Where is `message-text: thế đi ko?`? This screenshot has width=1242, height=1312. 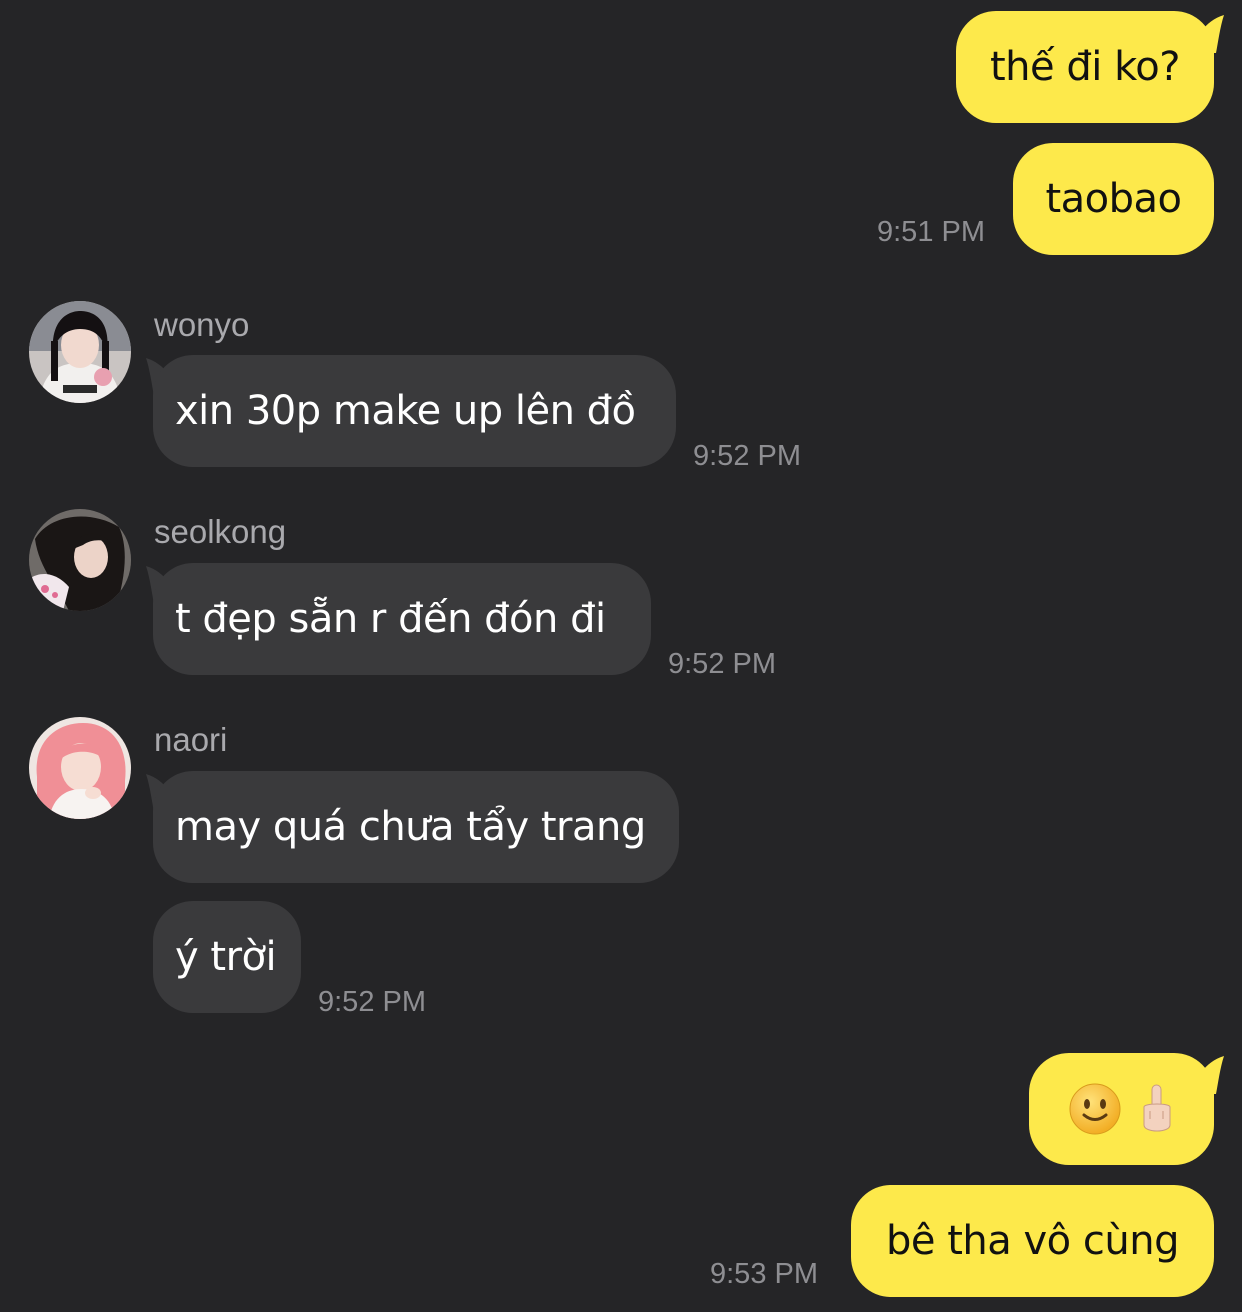
message-text: thế đi ko? is located at coordinates (1085, 67).